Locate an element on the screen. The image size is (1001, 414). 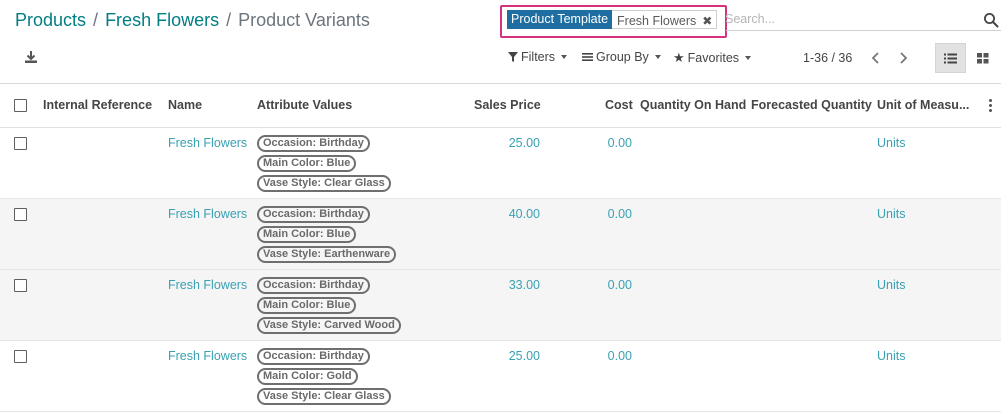
column-attribute-values: Attribute Values is located at coordinates (304, 105).